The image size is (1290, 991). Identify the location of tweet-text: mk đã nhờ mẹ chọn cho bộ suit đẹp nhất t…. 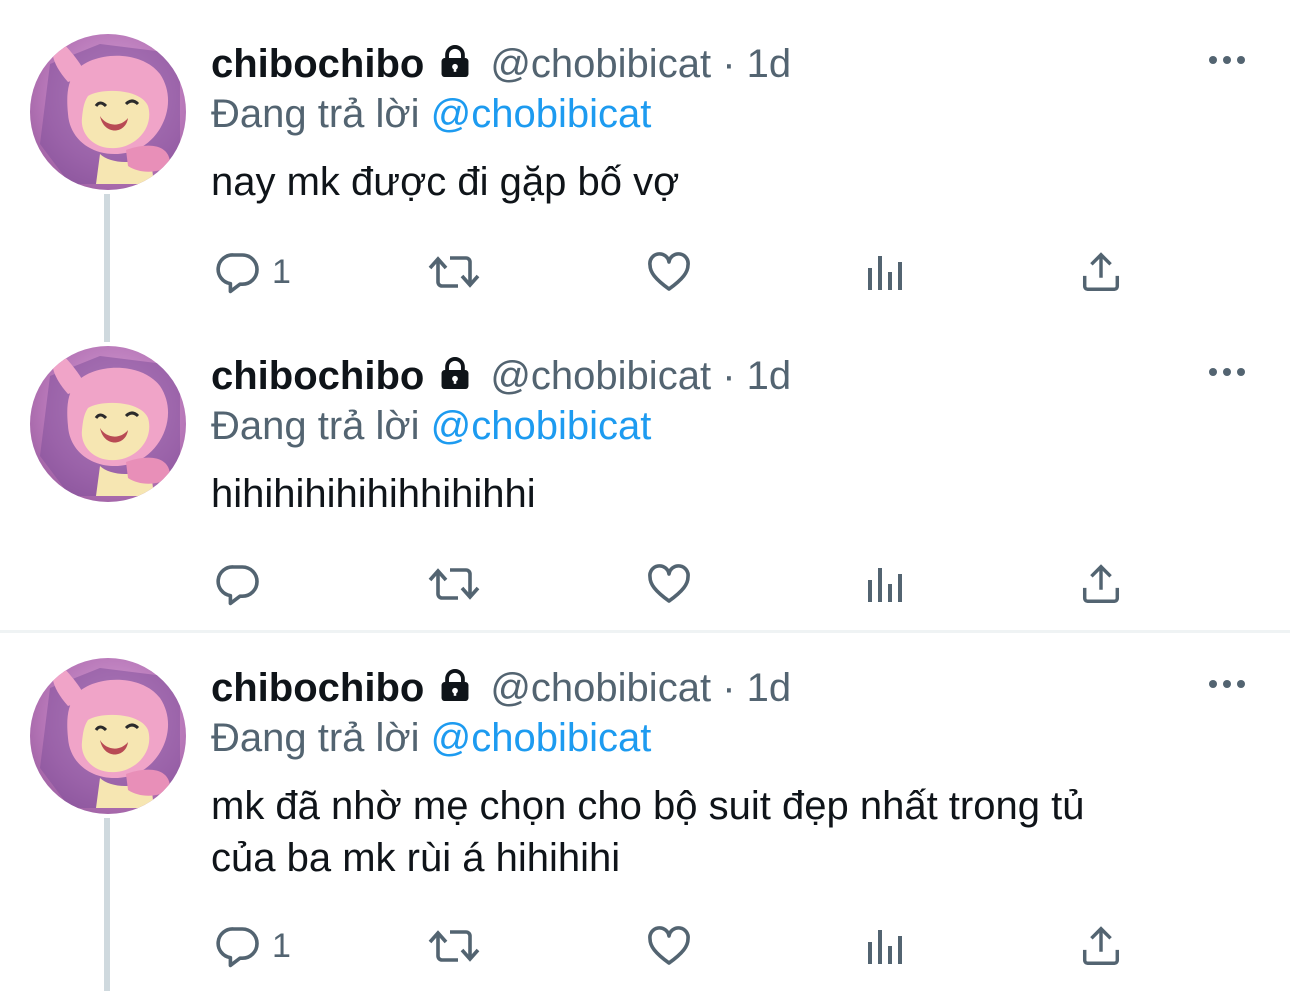
(711, 832).